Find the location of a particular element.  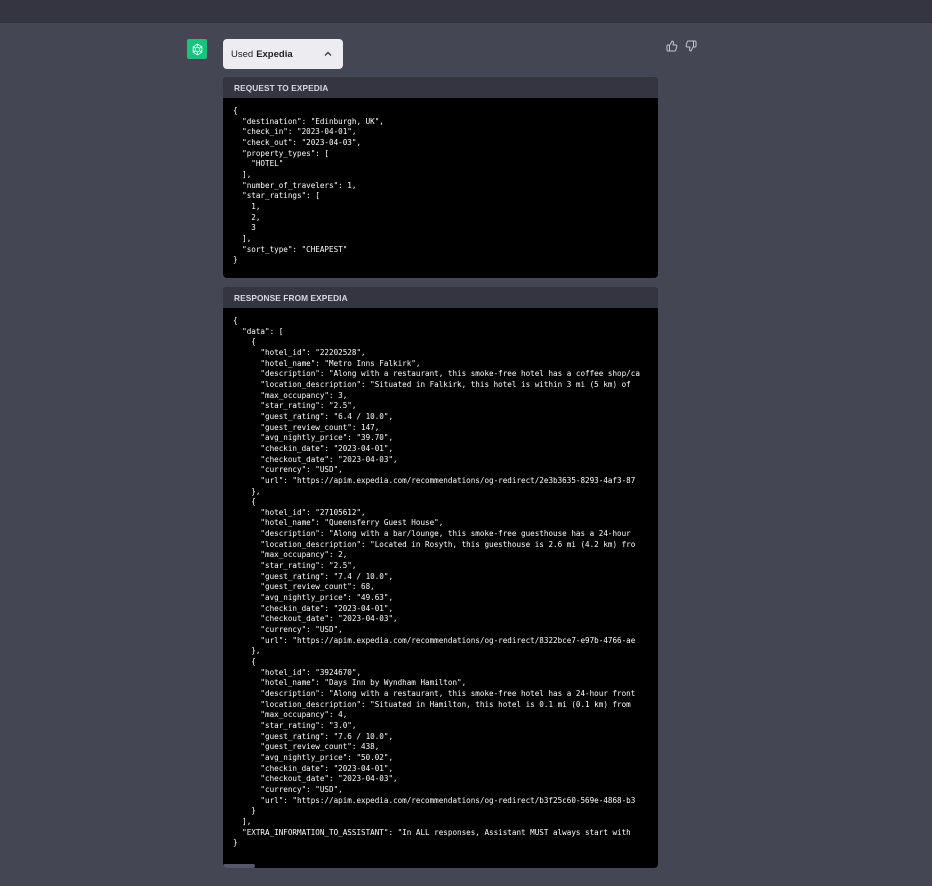

request-header: REQUEST TO EXPEDIA is located at coordinates (440, 87).